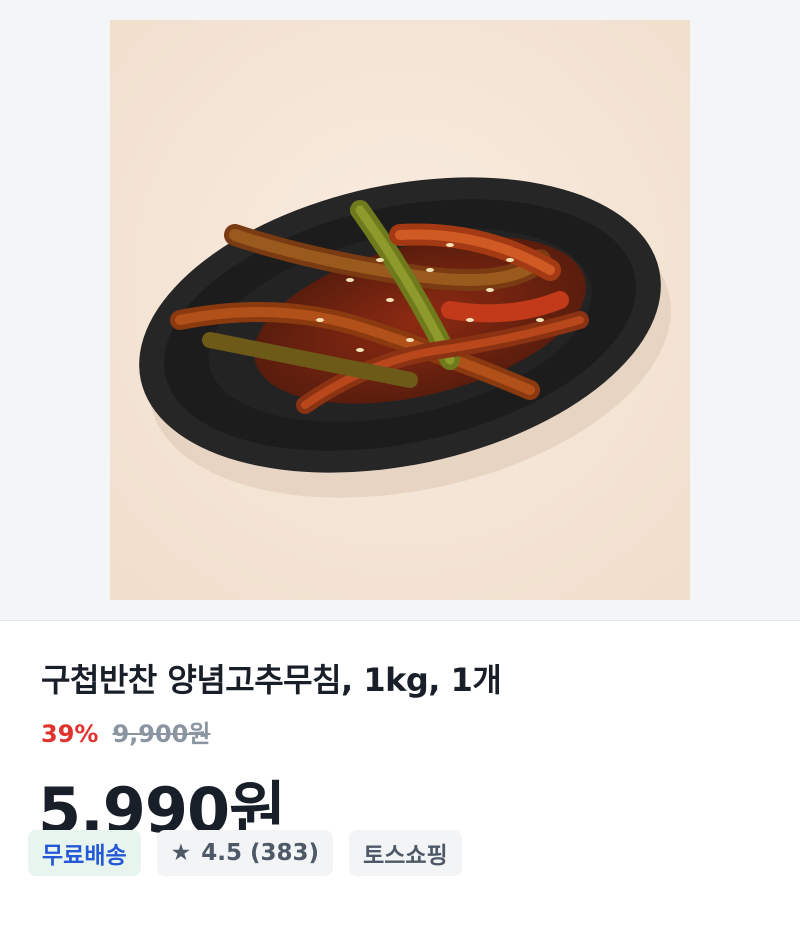  What do you see at coordinates (161, 734) in the screenshot?
I see `original-price: 9,900원` at bounding box center [161, 734].